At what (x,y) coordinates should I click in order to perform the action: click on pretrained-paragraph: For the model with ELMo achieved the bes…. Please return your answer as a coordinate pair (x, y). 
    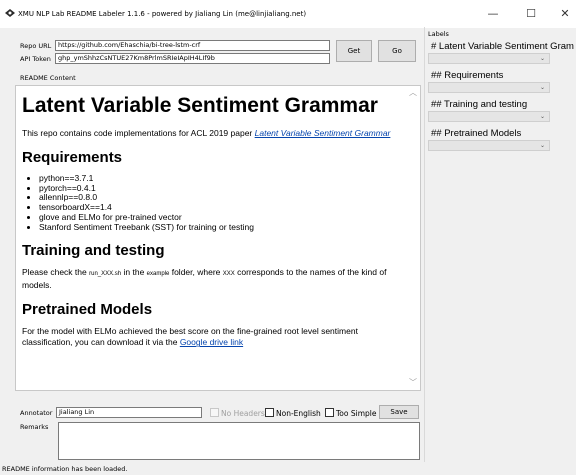
    Looking at the image, I should click on (212, 337).